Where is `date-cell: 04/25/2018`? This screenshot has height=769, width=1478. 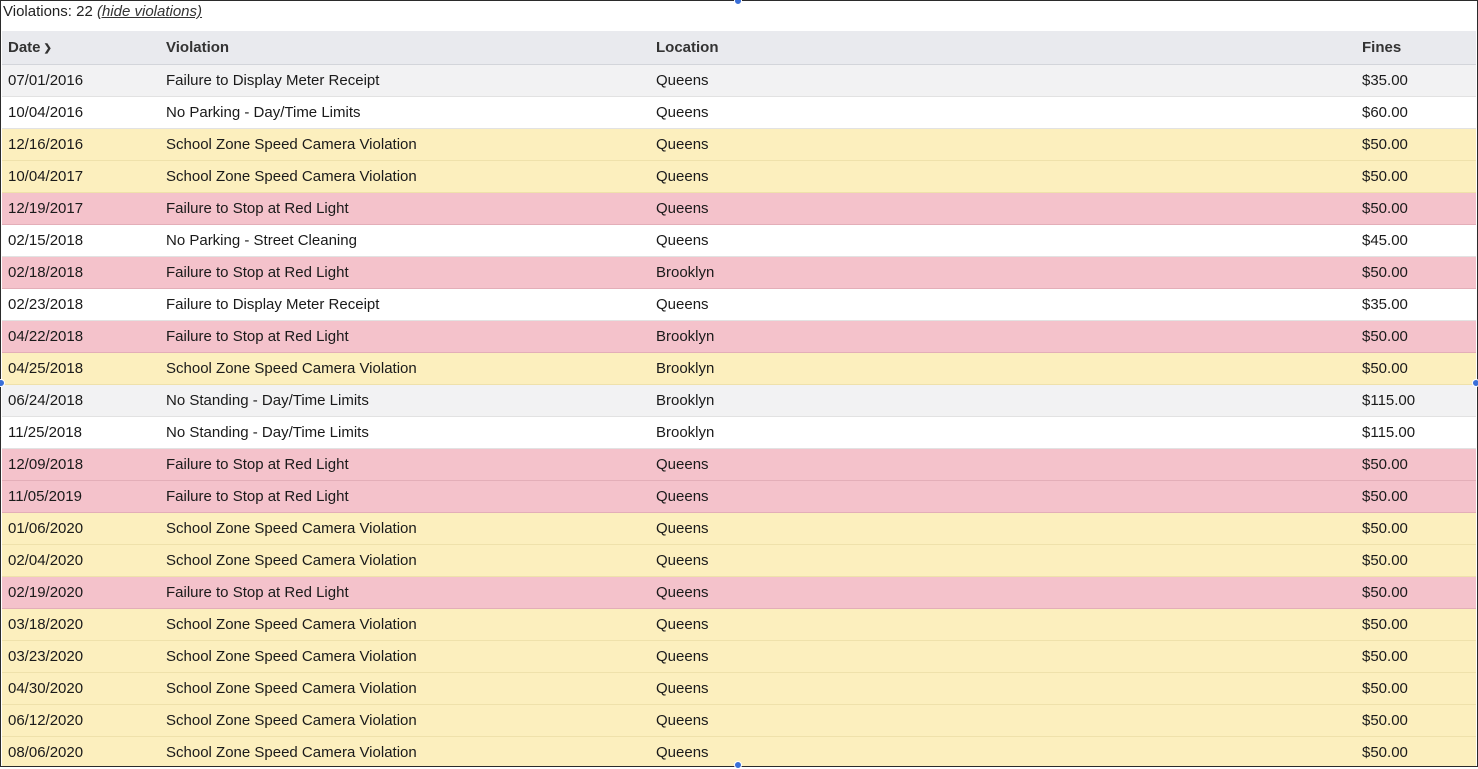 date-cell: 04/25/2018 is located at coordinates (81, 368).